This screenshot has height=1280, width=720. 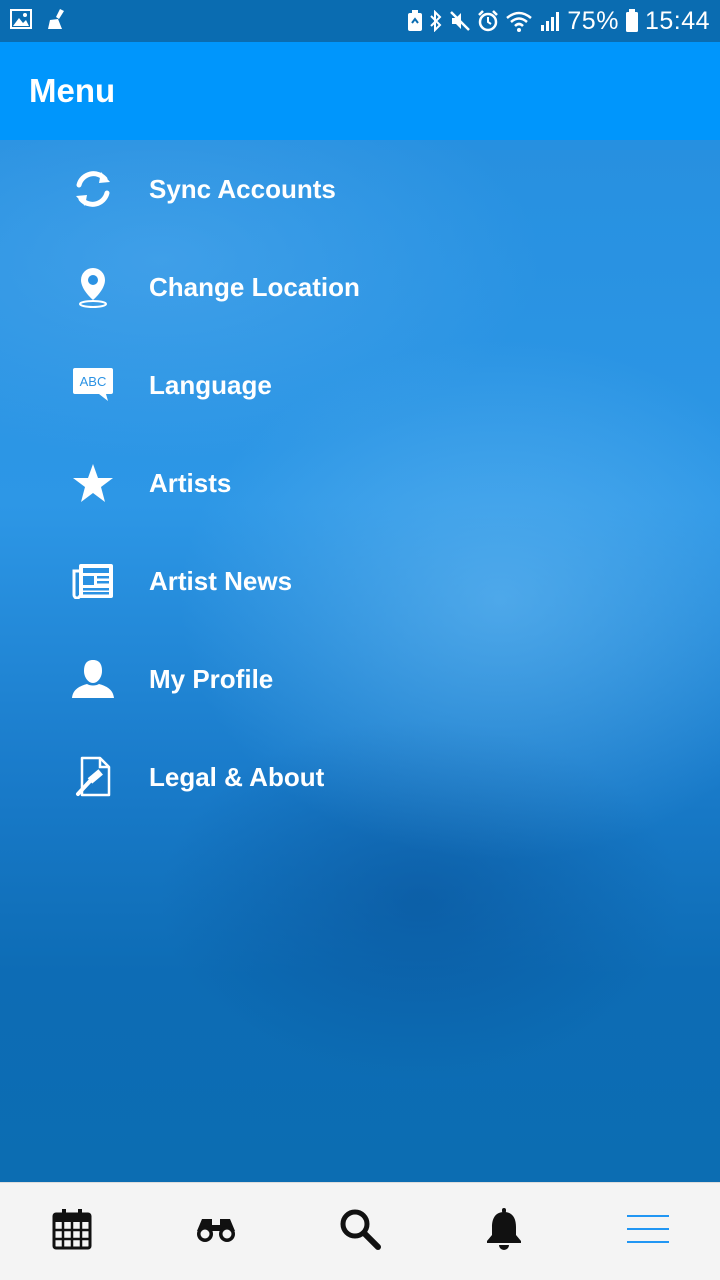 What do you see at coordinates (242, 188) in the screenshot?
I see `menu-item-label: Sync Accounts` at bounding box center [242, 188].